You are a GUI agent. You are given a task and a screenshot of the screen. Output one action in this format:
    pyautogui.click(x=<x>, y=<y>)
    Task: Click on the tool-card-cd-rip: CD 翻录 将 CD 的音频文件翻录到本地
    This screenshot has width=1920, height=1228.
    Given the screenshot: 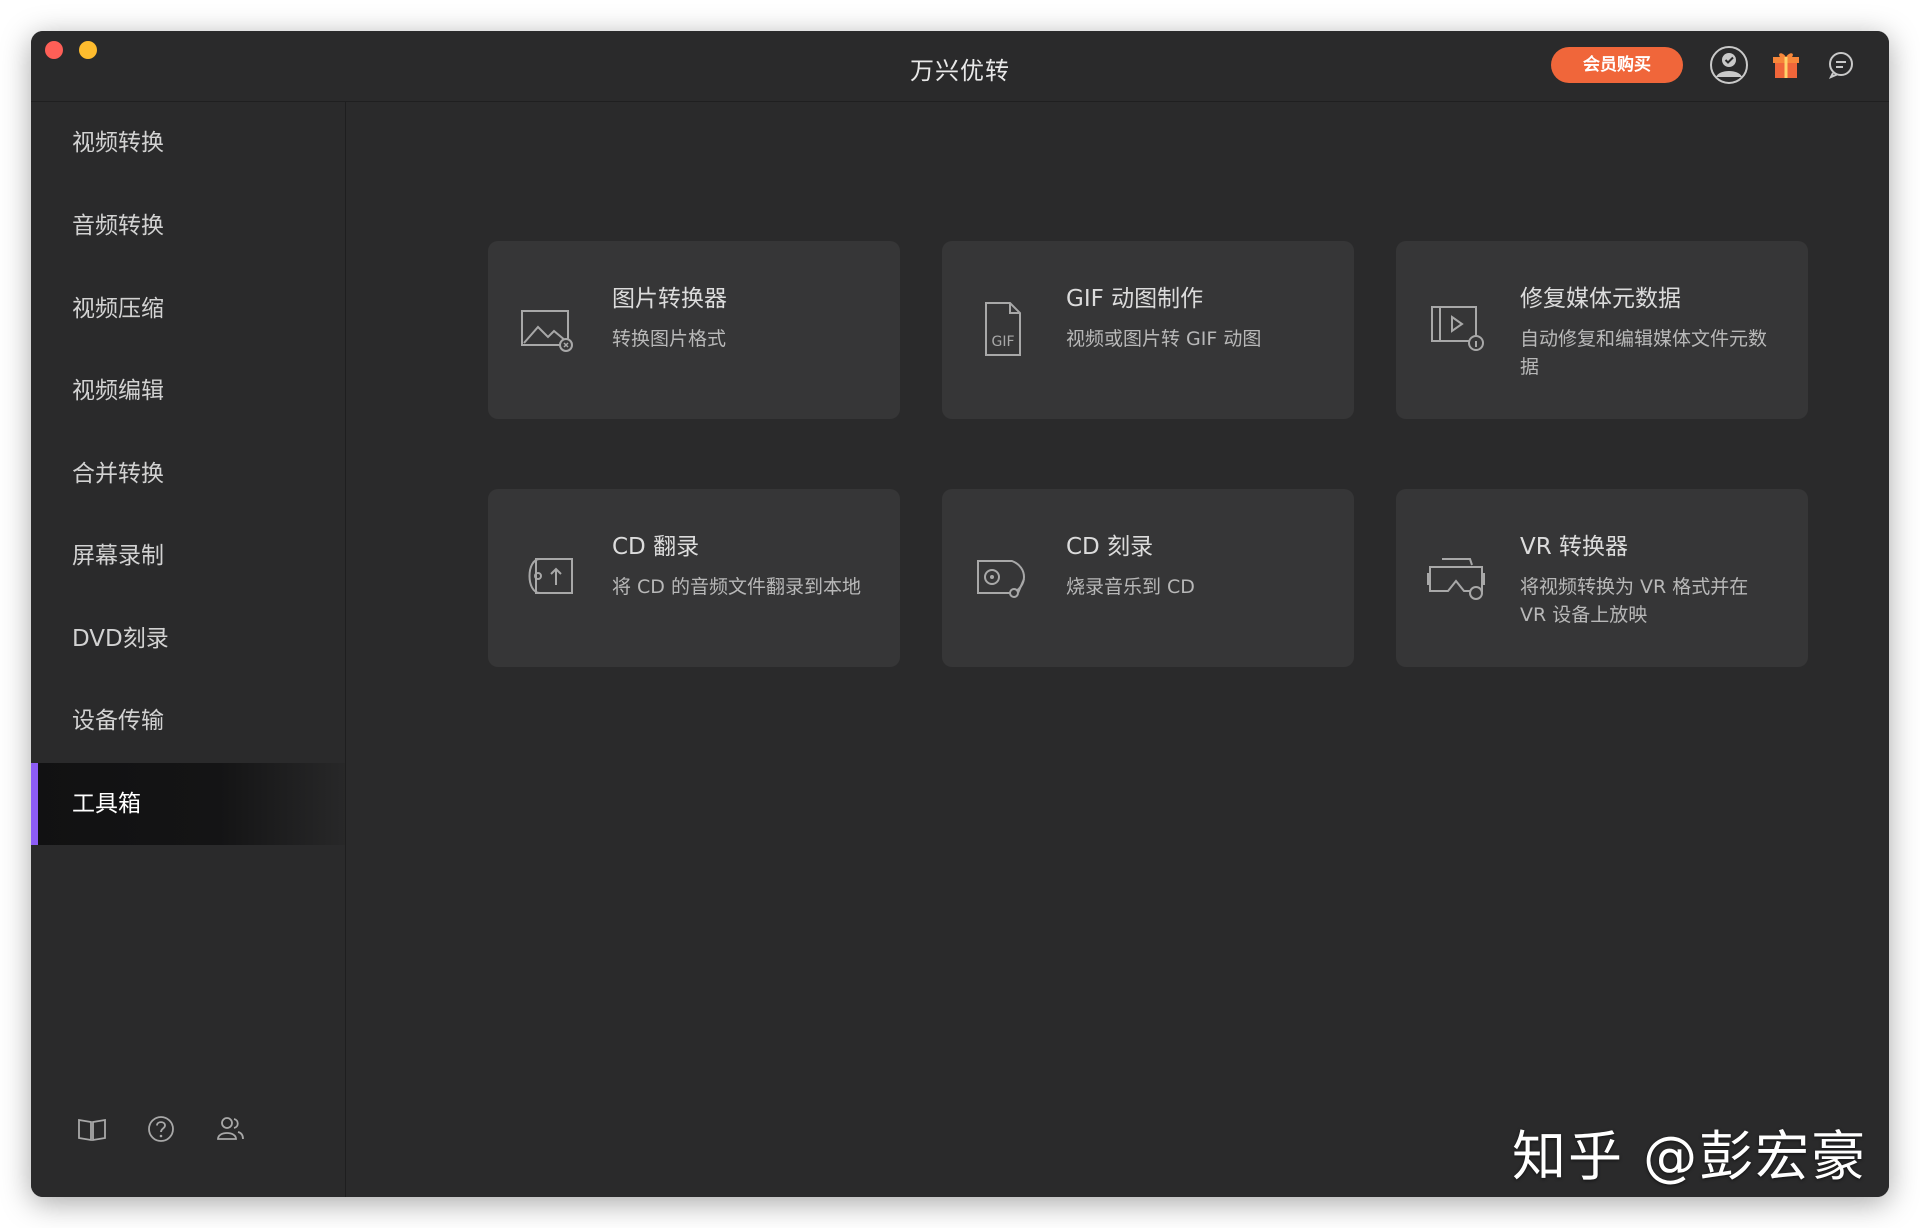 What is the action you would take?
    pyautogui.click(x=694, y=578)
    